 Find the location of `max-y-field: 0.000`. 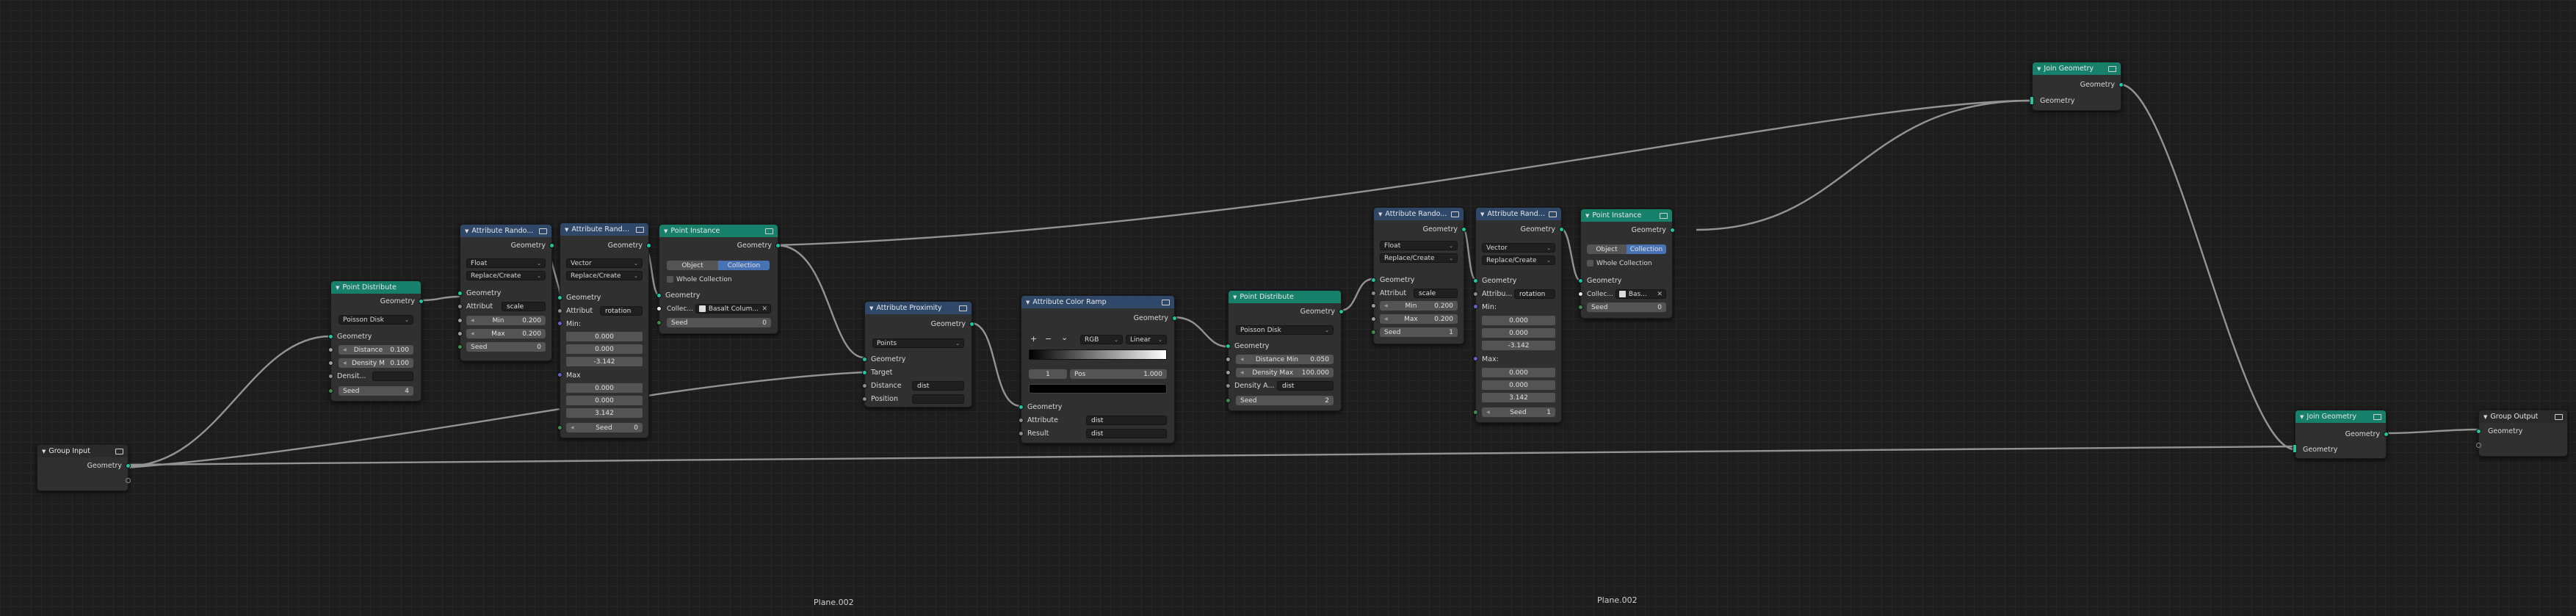

max-y-field: 0.000 is located at coordinates (604, 400).